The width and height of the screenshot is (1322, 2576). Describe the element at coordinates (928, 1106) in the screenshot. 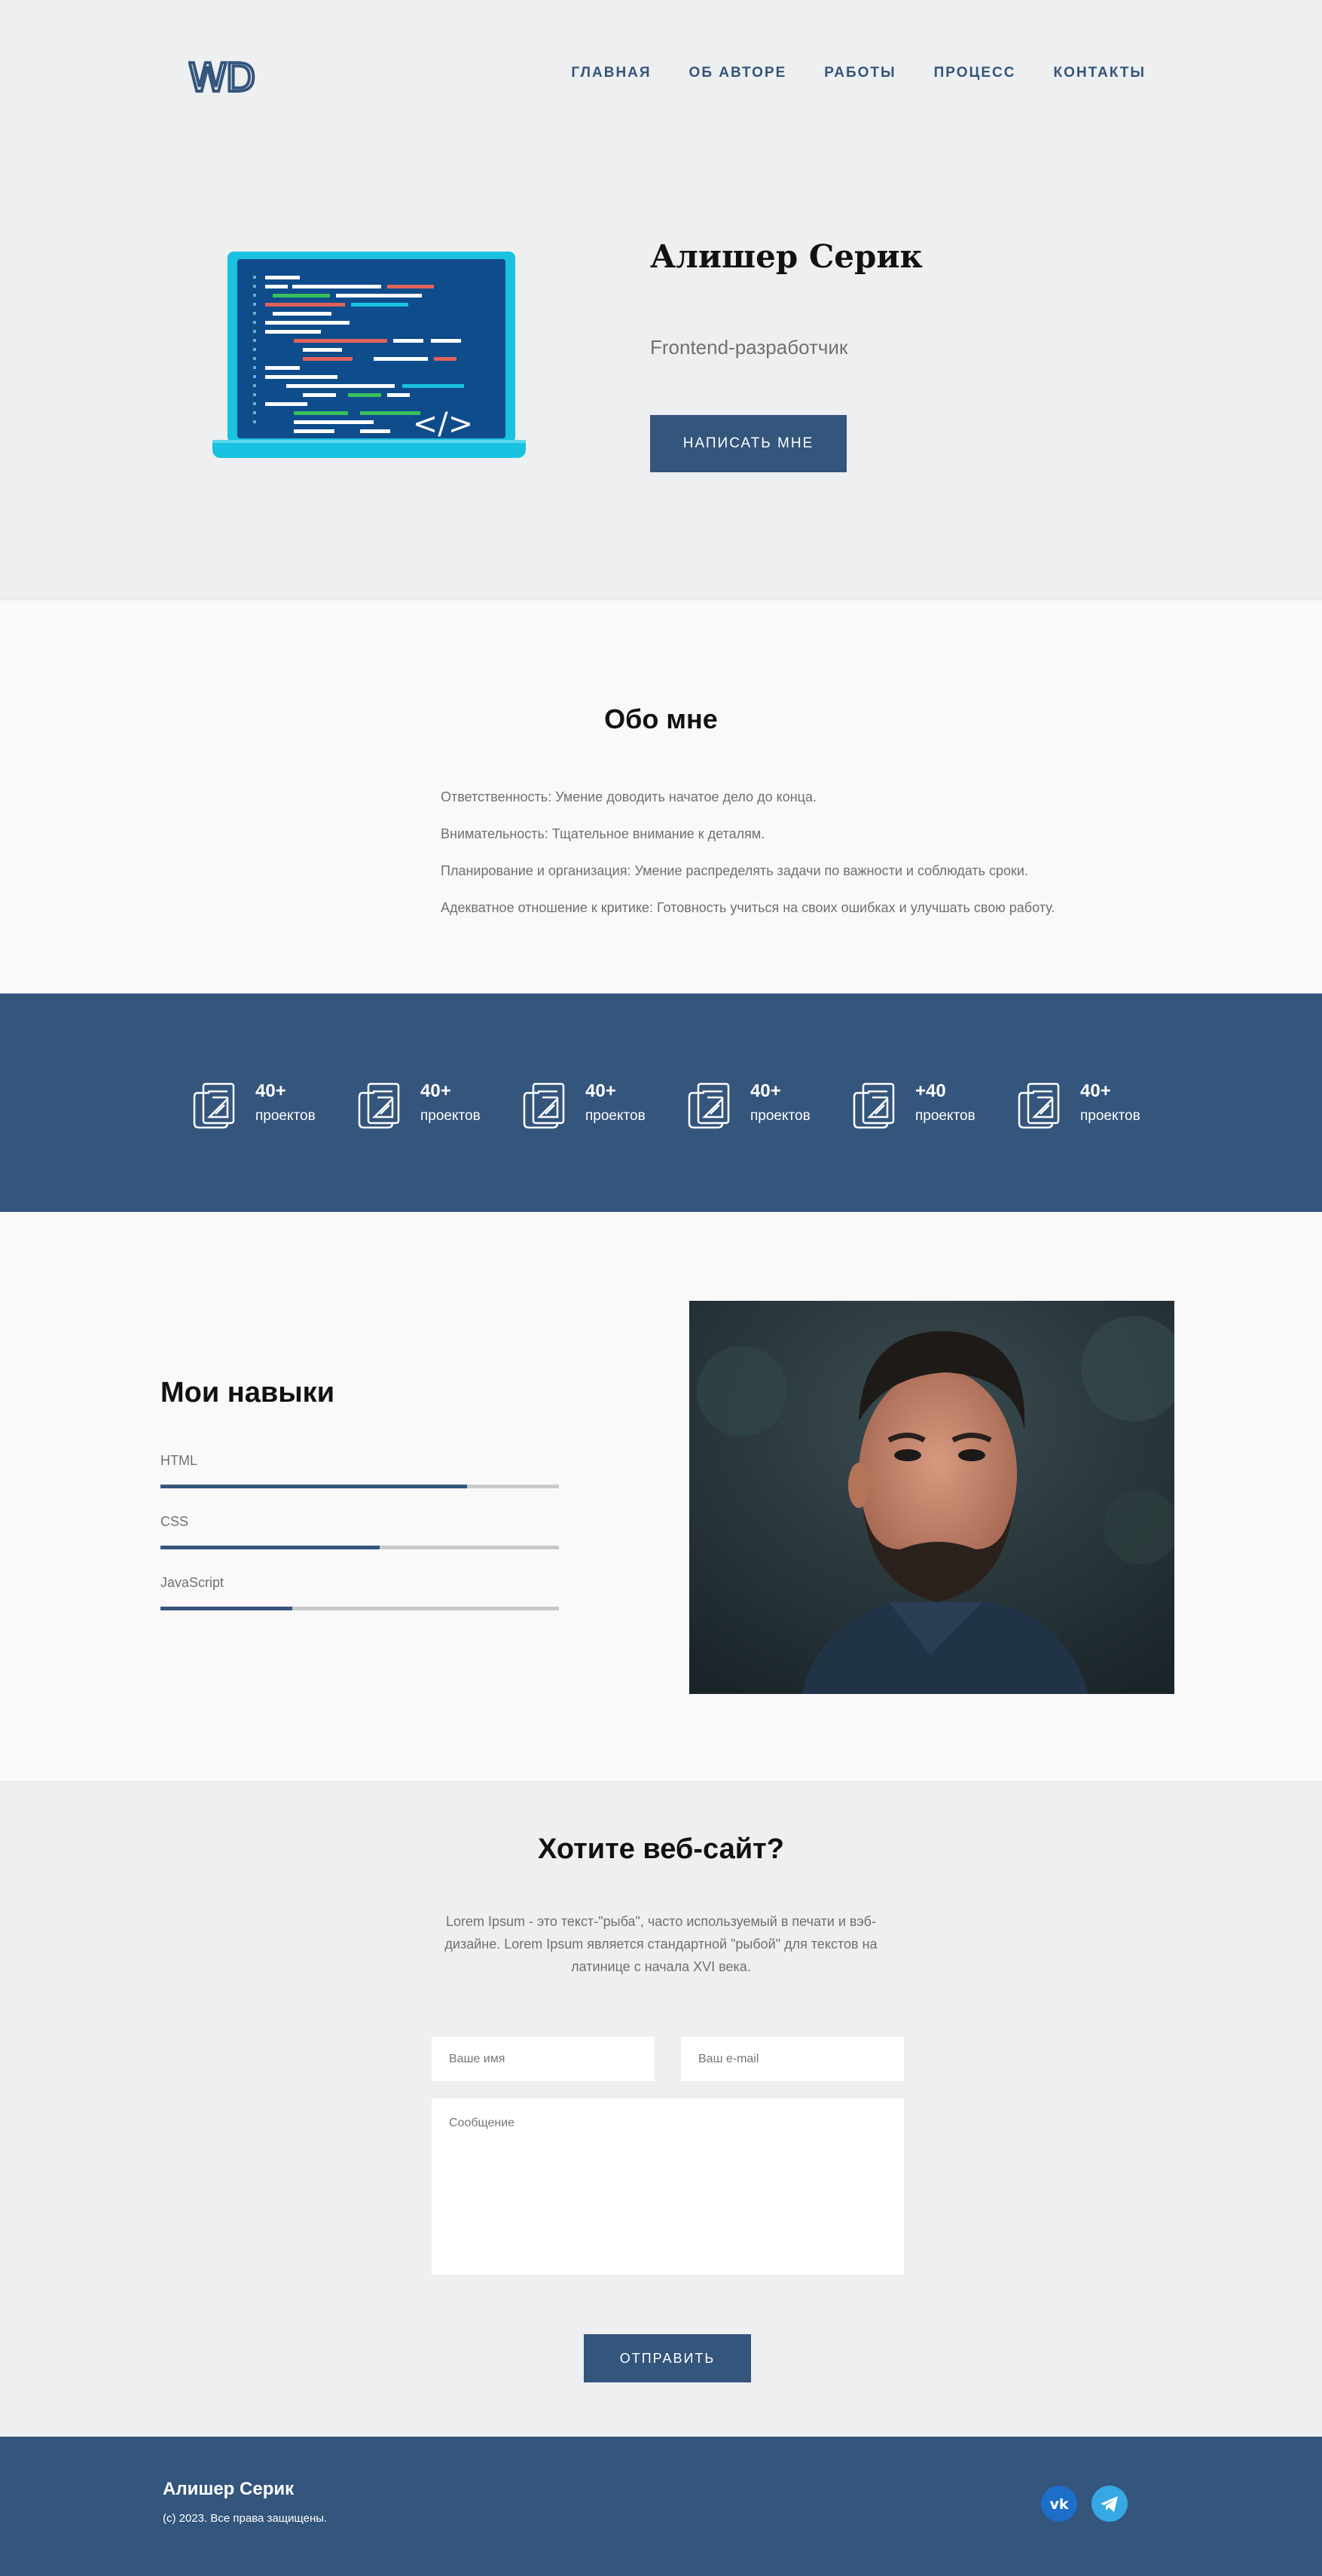

I see `stat-item: +40 проектов` at that location.